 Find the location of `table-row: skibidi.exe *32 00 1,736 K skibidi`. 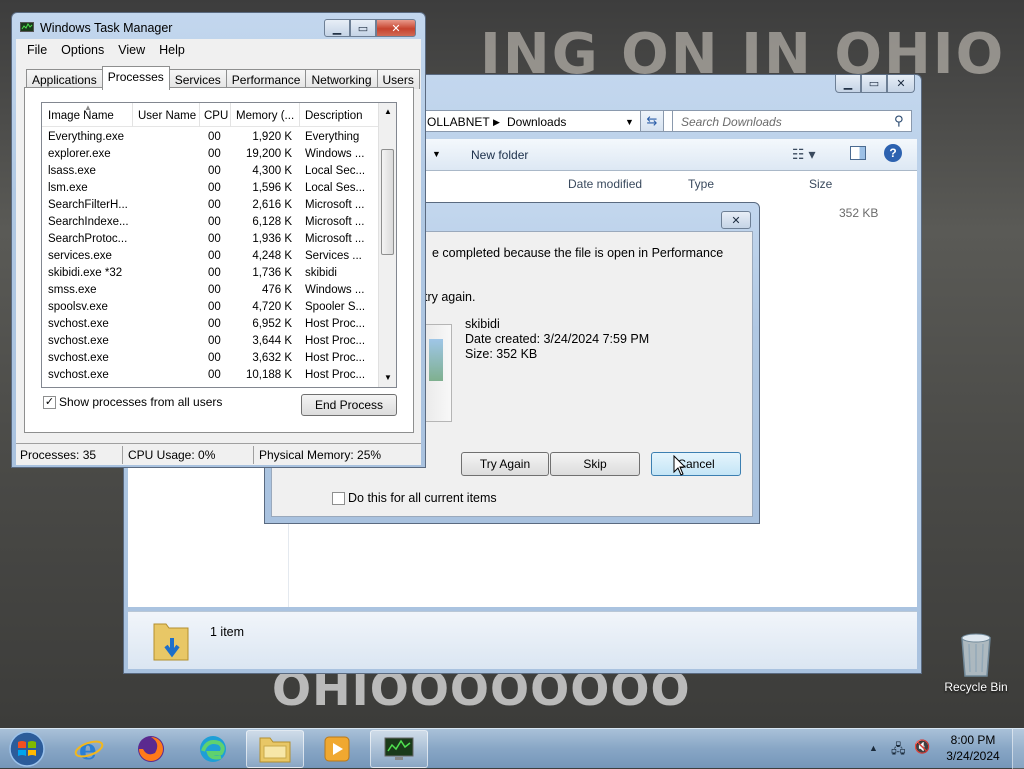

table-row: skibidi.exe *32 00 1,736 K skibidi is located at coordinates (210, 273).